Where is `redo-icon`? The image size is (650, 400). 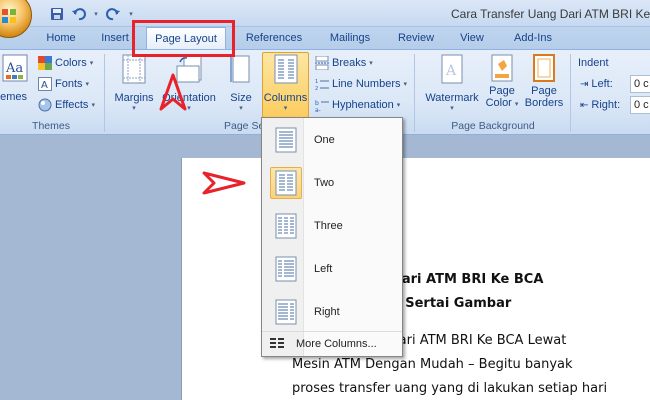
redo-icon is located at coordinates (113, 14).